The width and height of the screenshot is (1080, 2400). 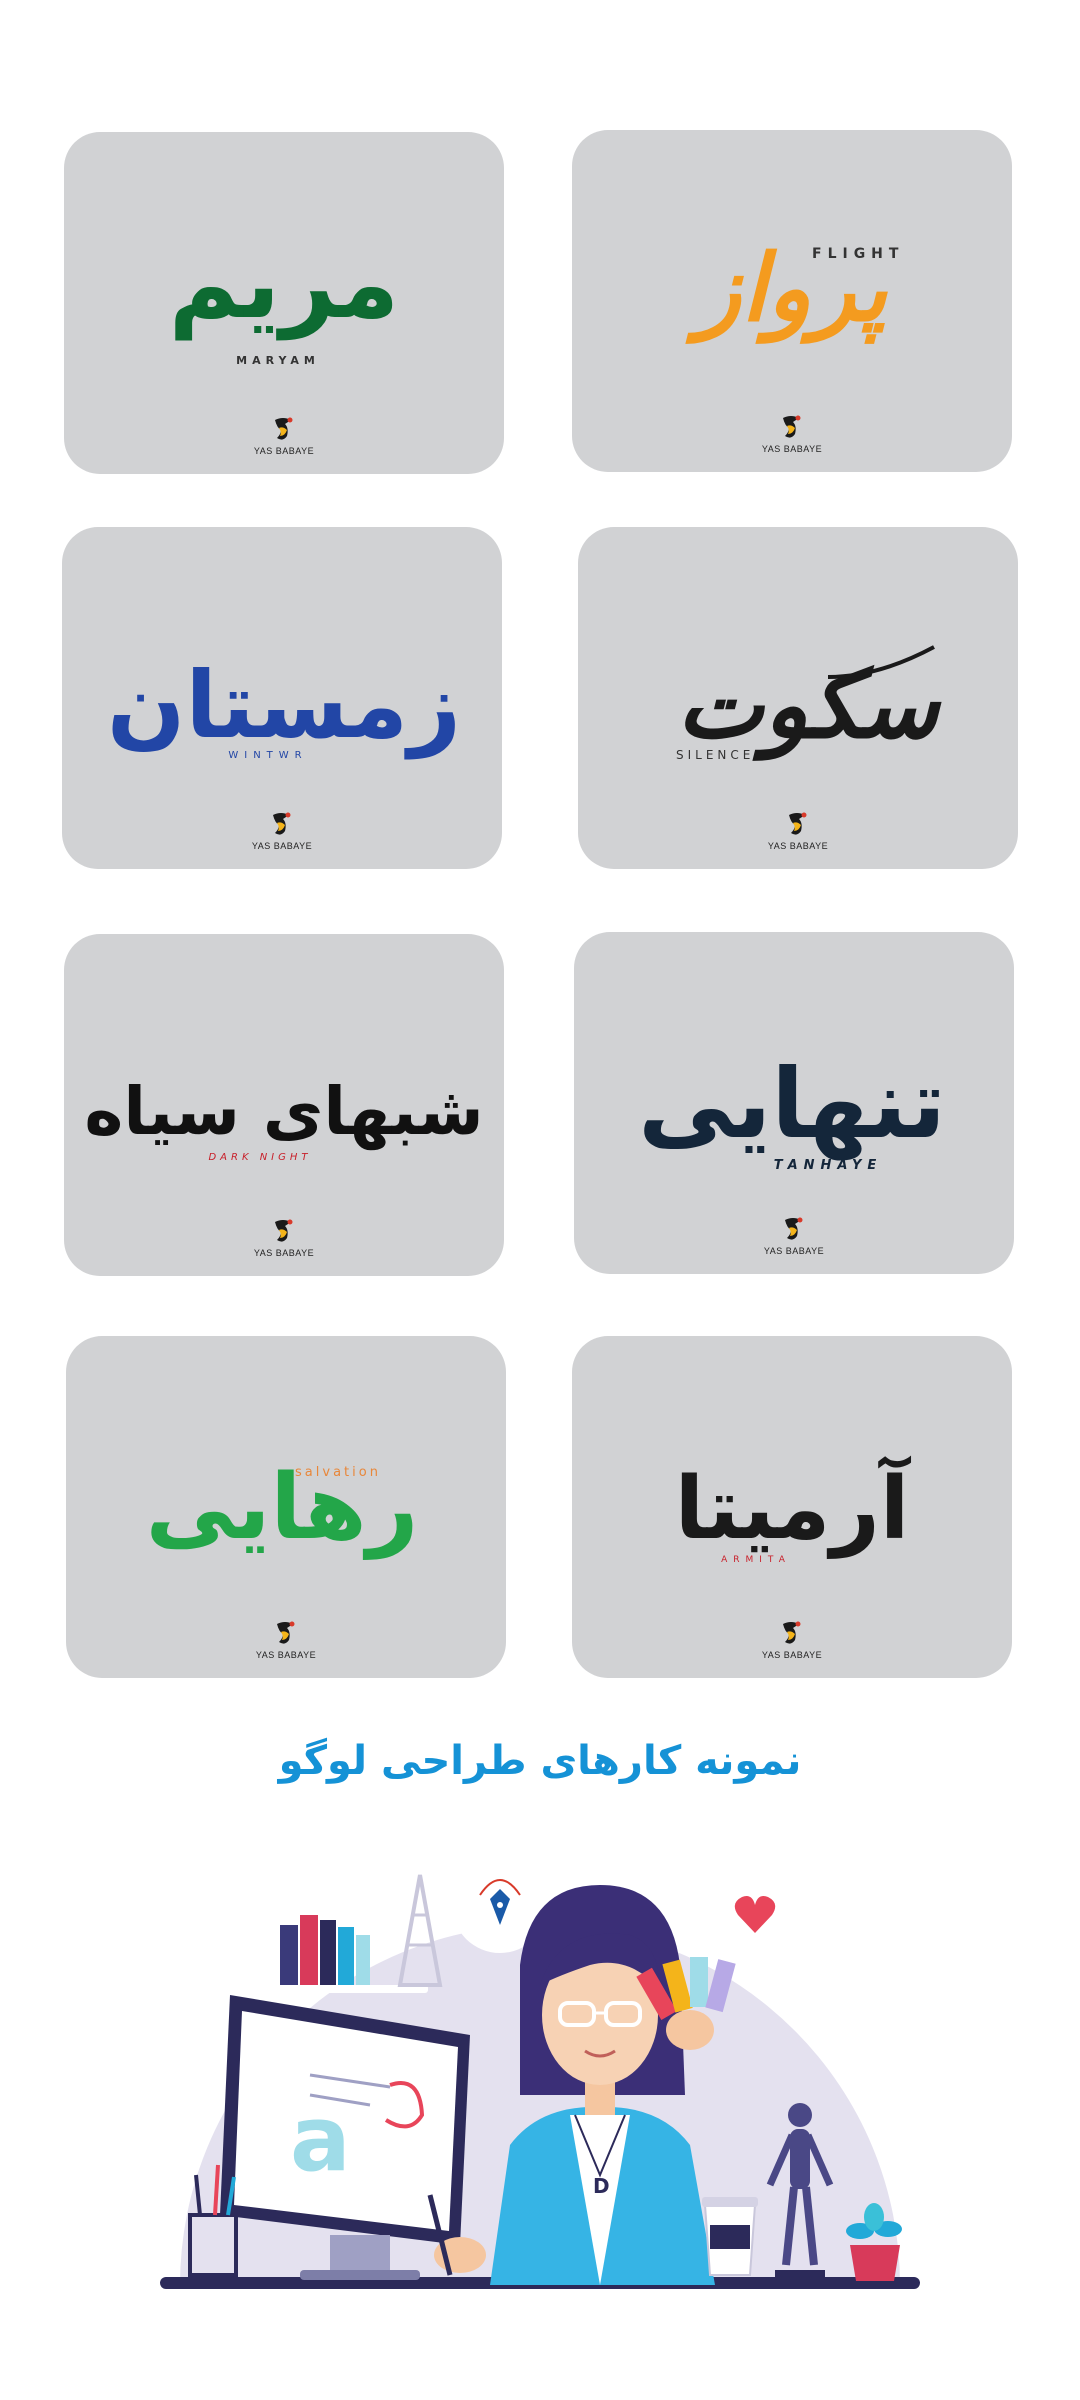 What do you see at coordinates (756, 1560) in the screenshot?
I see `logo-subtitle: ARMITA` at bounding box center [756, 1560].